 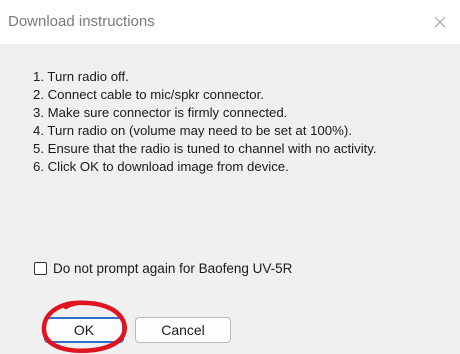 I want to click on close-button, so click(x=440, y=22).